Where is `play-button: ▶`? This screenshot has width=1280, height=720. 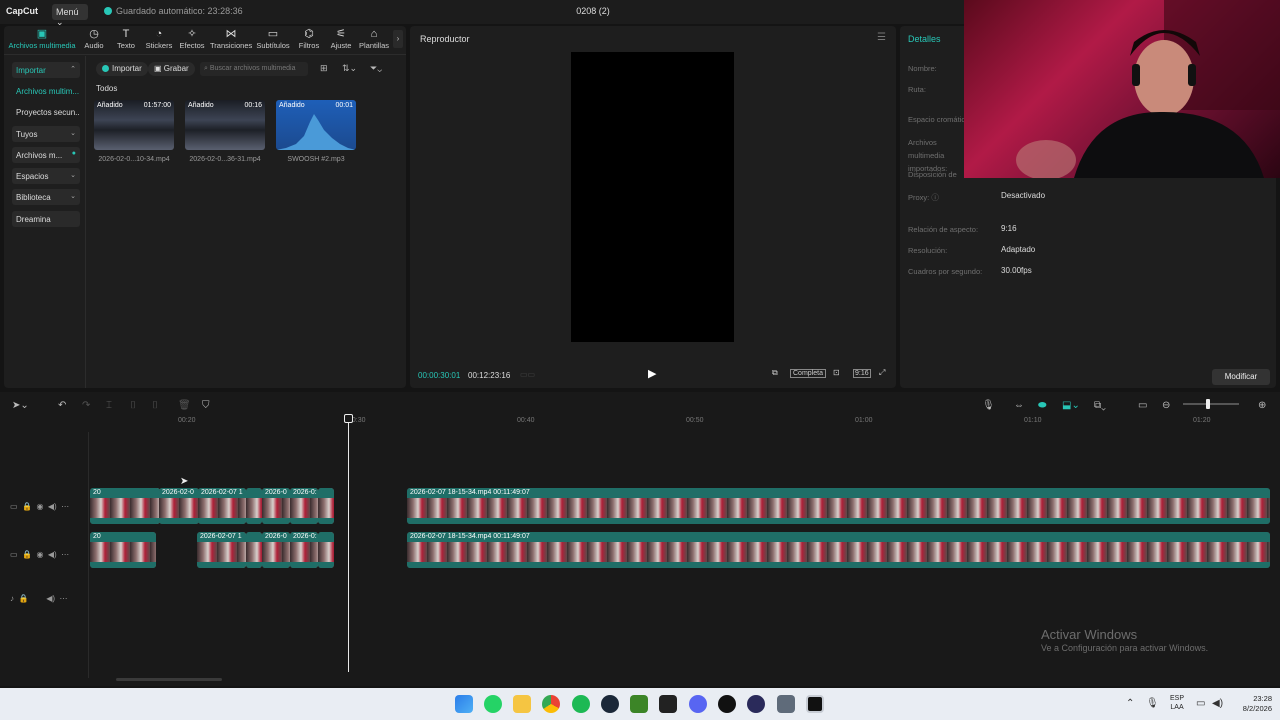
play-button: ▶ is located at coordinates (652, 373).